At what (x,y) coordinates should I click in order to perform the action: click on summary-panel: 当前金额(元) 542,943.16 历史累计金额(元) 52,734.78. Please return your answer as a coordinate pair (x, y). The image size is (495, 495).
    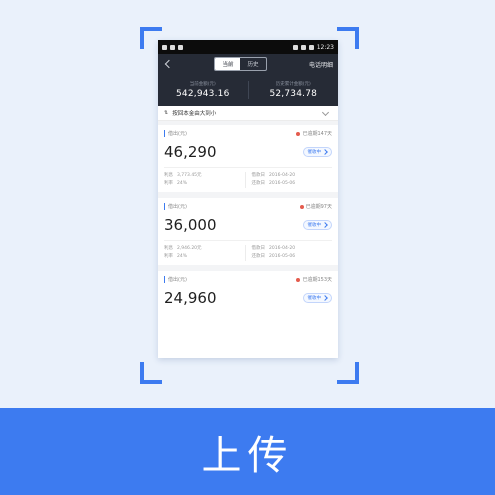
    Looking at the image, I should click on (248, 90).